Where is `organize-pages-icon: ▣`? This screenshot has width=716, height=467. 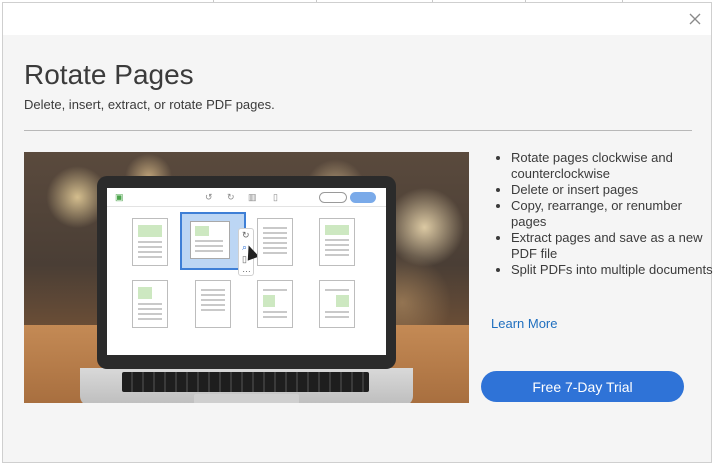 organize-pages-icon: ▣ is located at coordinates (119, 197).